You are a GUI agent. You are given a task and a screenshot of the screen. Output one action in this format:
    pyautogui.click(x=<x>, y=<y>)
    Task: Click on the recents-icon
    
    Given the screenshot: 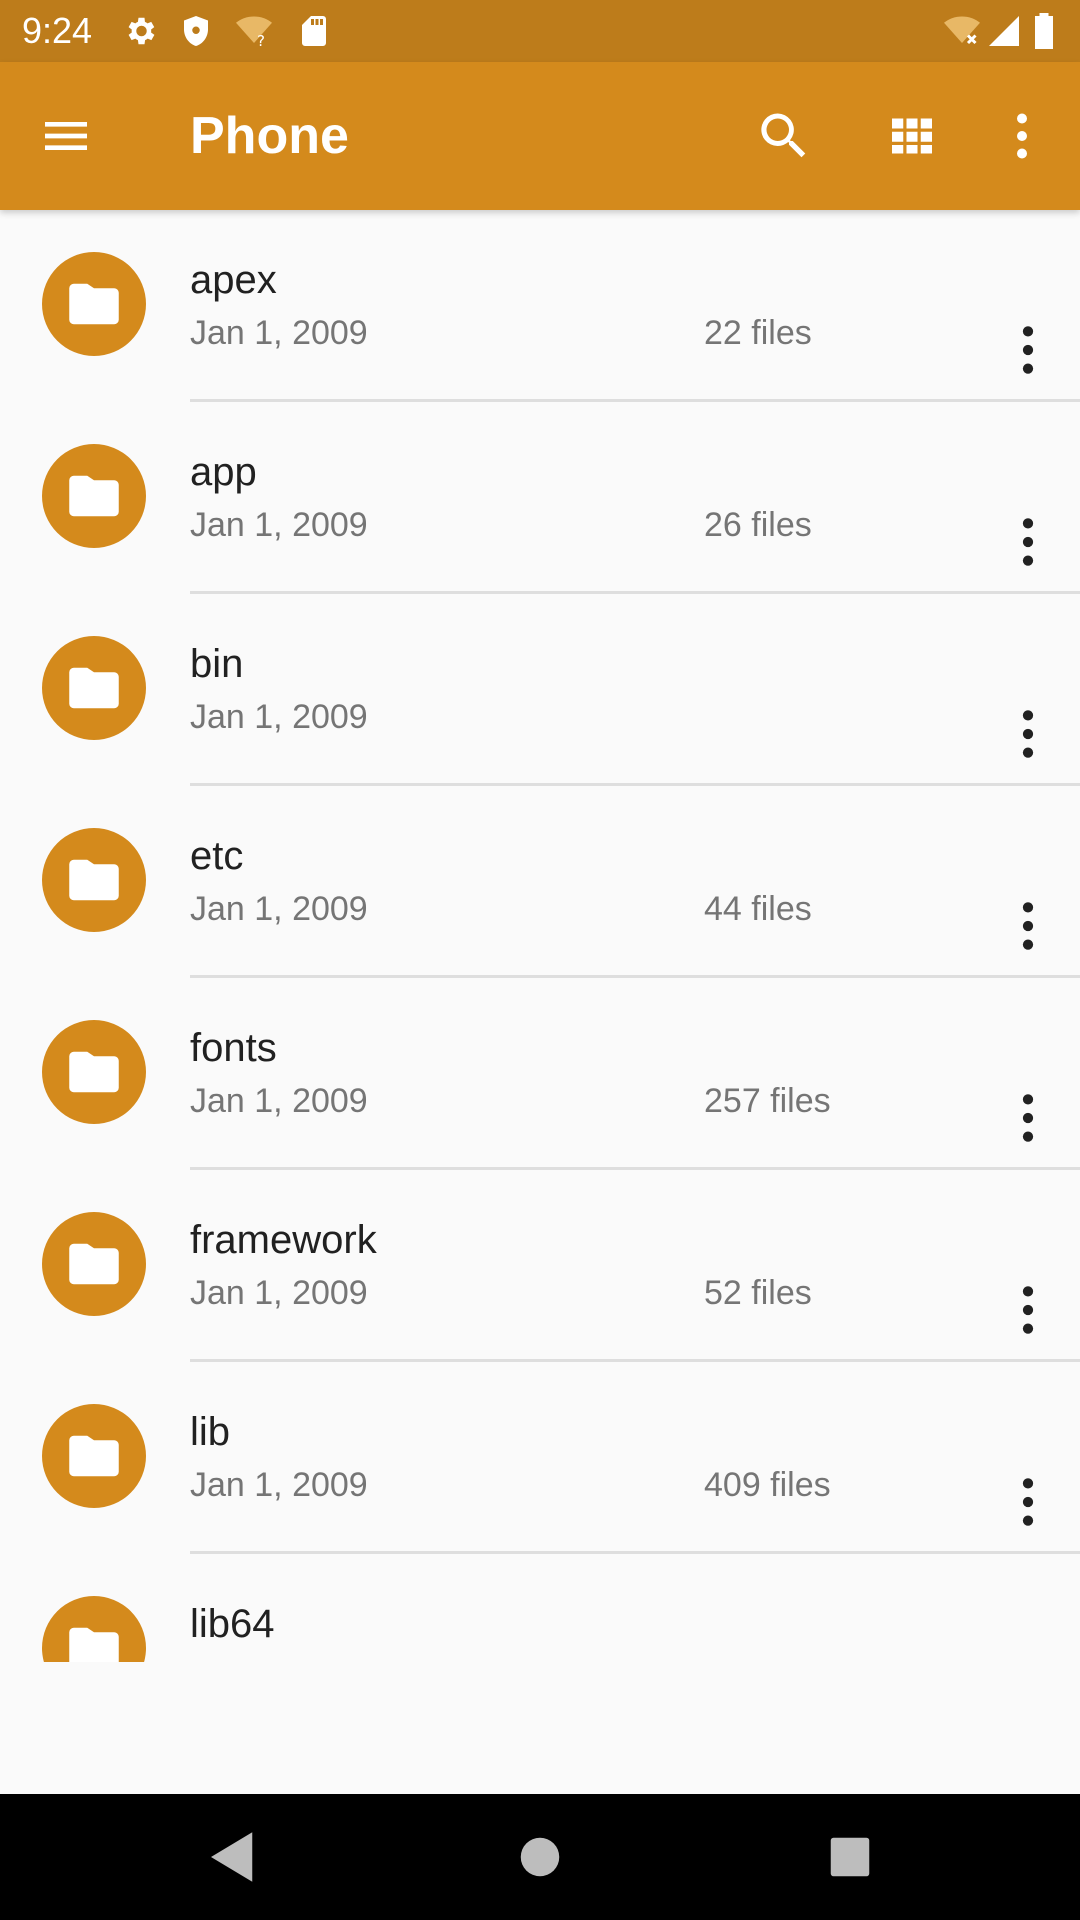 What is the action you would take?
    pyautogui.click(x=850, y=1857)
    